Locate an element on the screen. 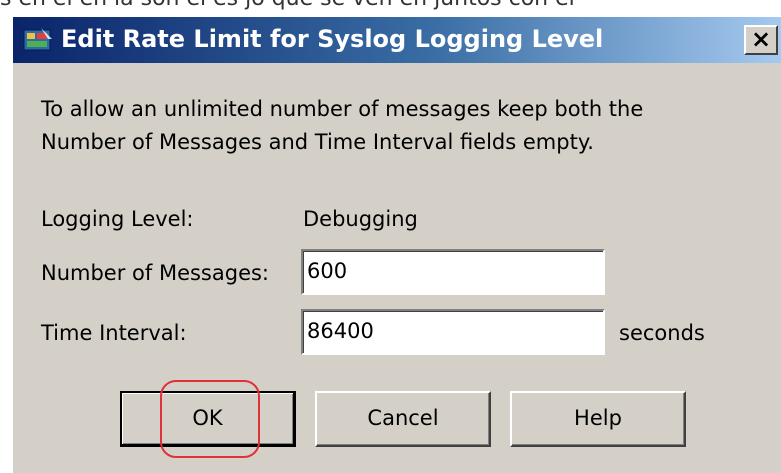 The width and height of the screenshot is (781, 473). cancel-button: Cancel is located at coordinates (403, 419).